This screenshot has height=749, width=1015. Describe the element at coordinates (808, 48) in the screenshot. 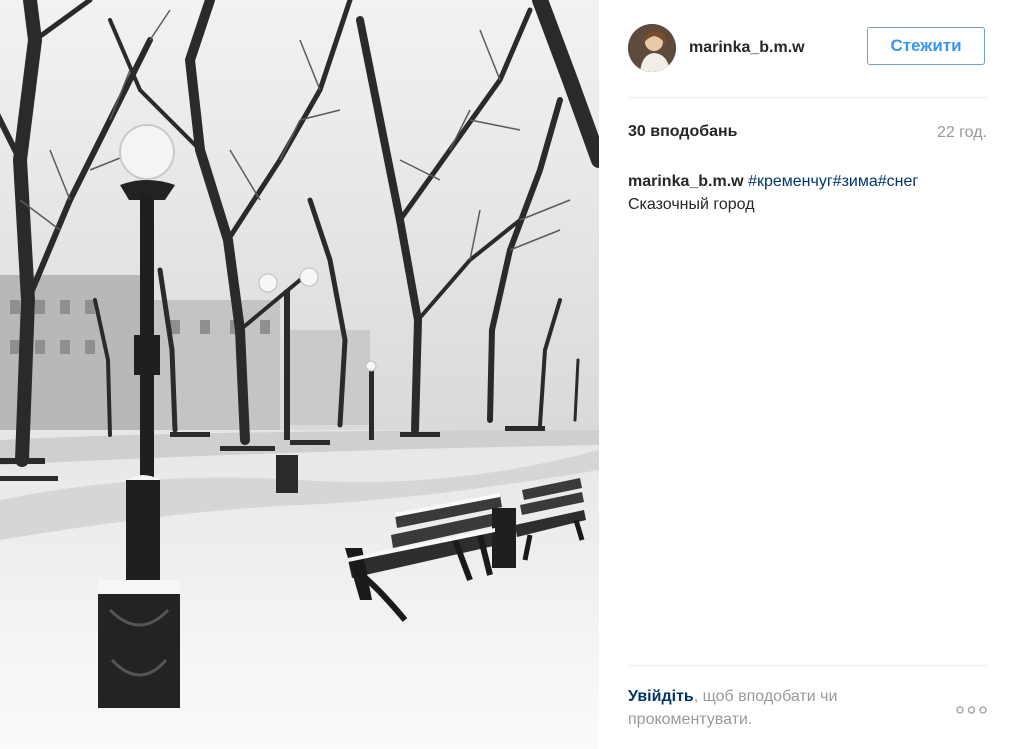

I see `post-header: marinka_b.m.w Стежити` at that location.